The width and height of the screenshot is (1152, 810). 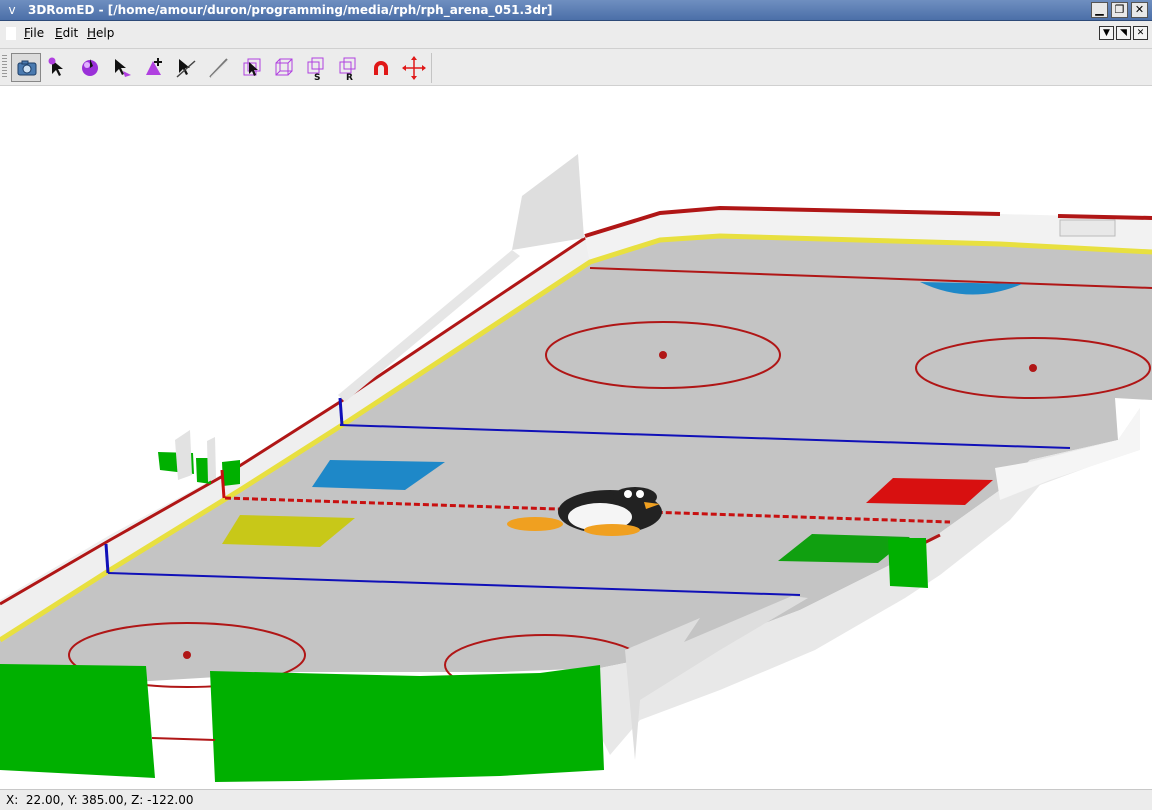 I want to click on glass-panel-back-left, so click(x=548, y=202).